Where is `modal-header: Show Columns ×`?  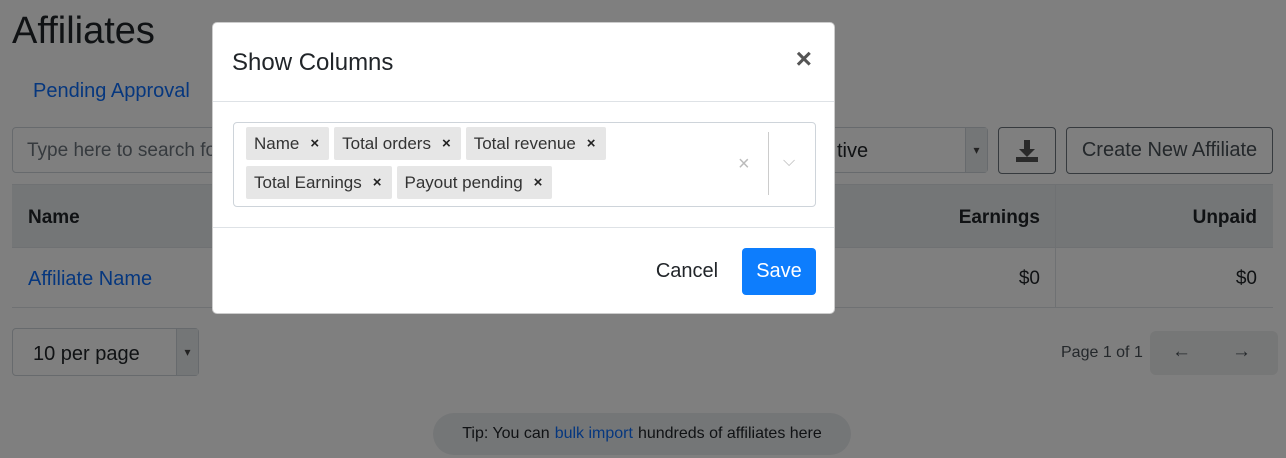 modal-header: Show Columns × is located at coordinates (523, 62).